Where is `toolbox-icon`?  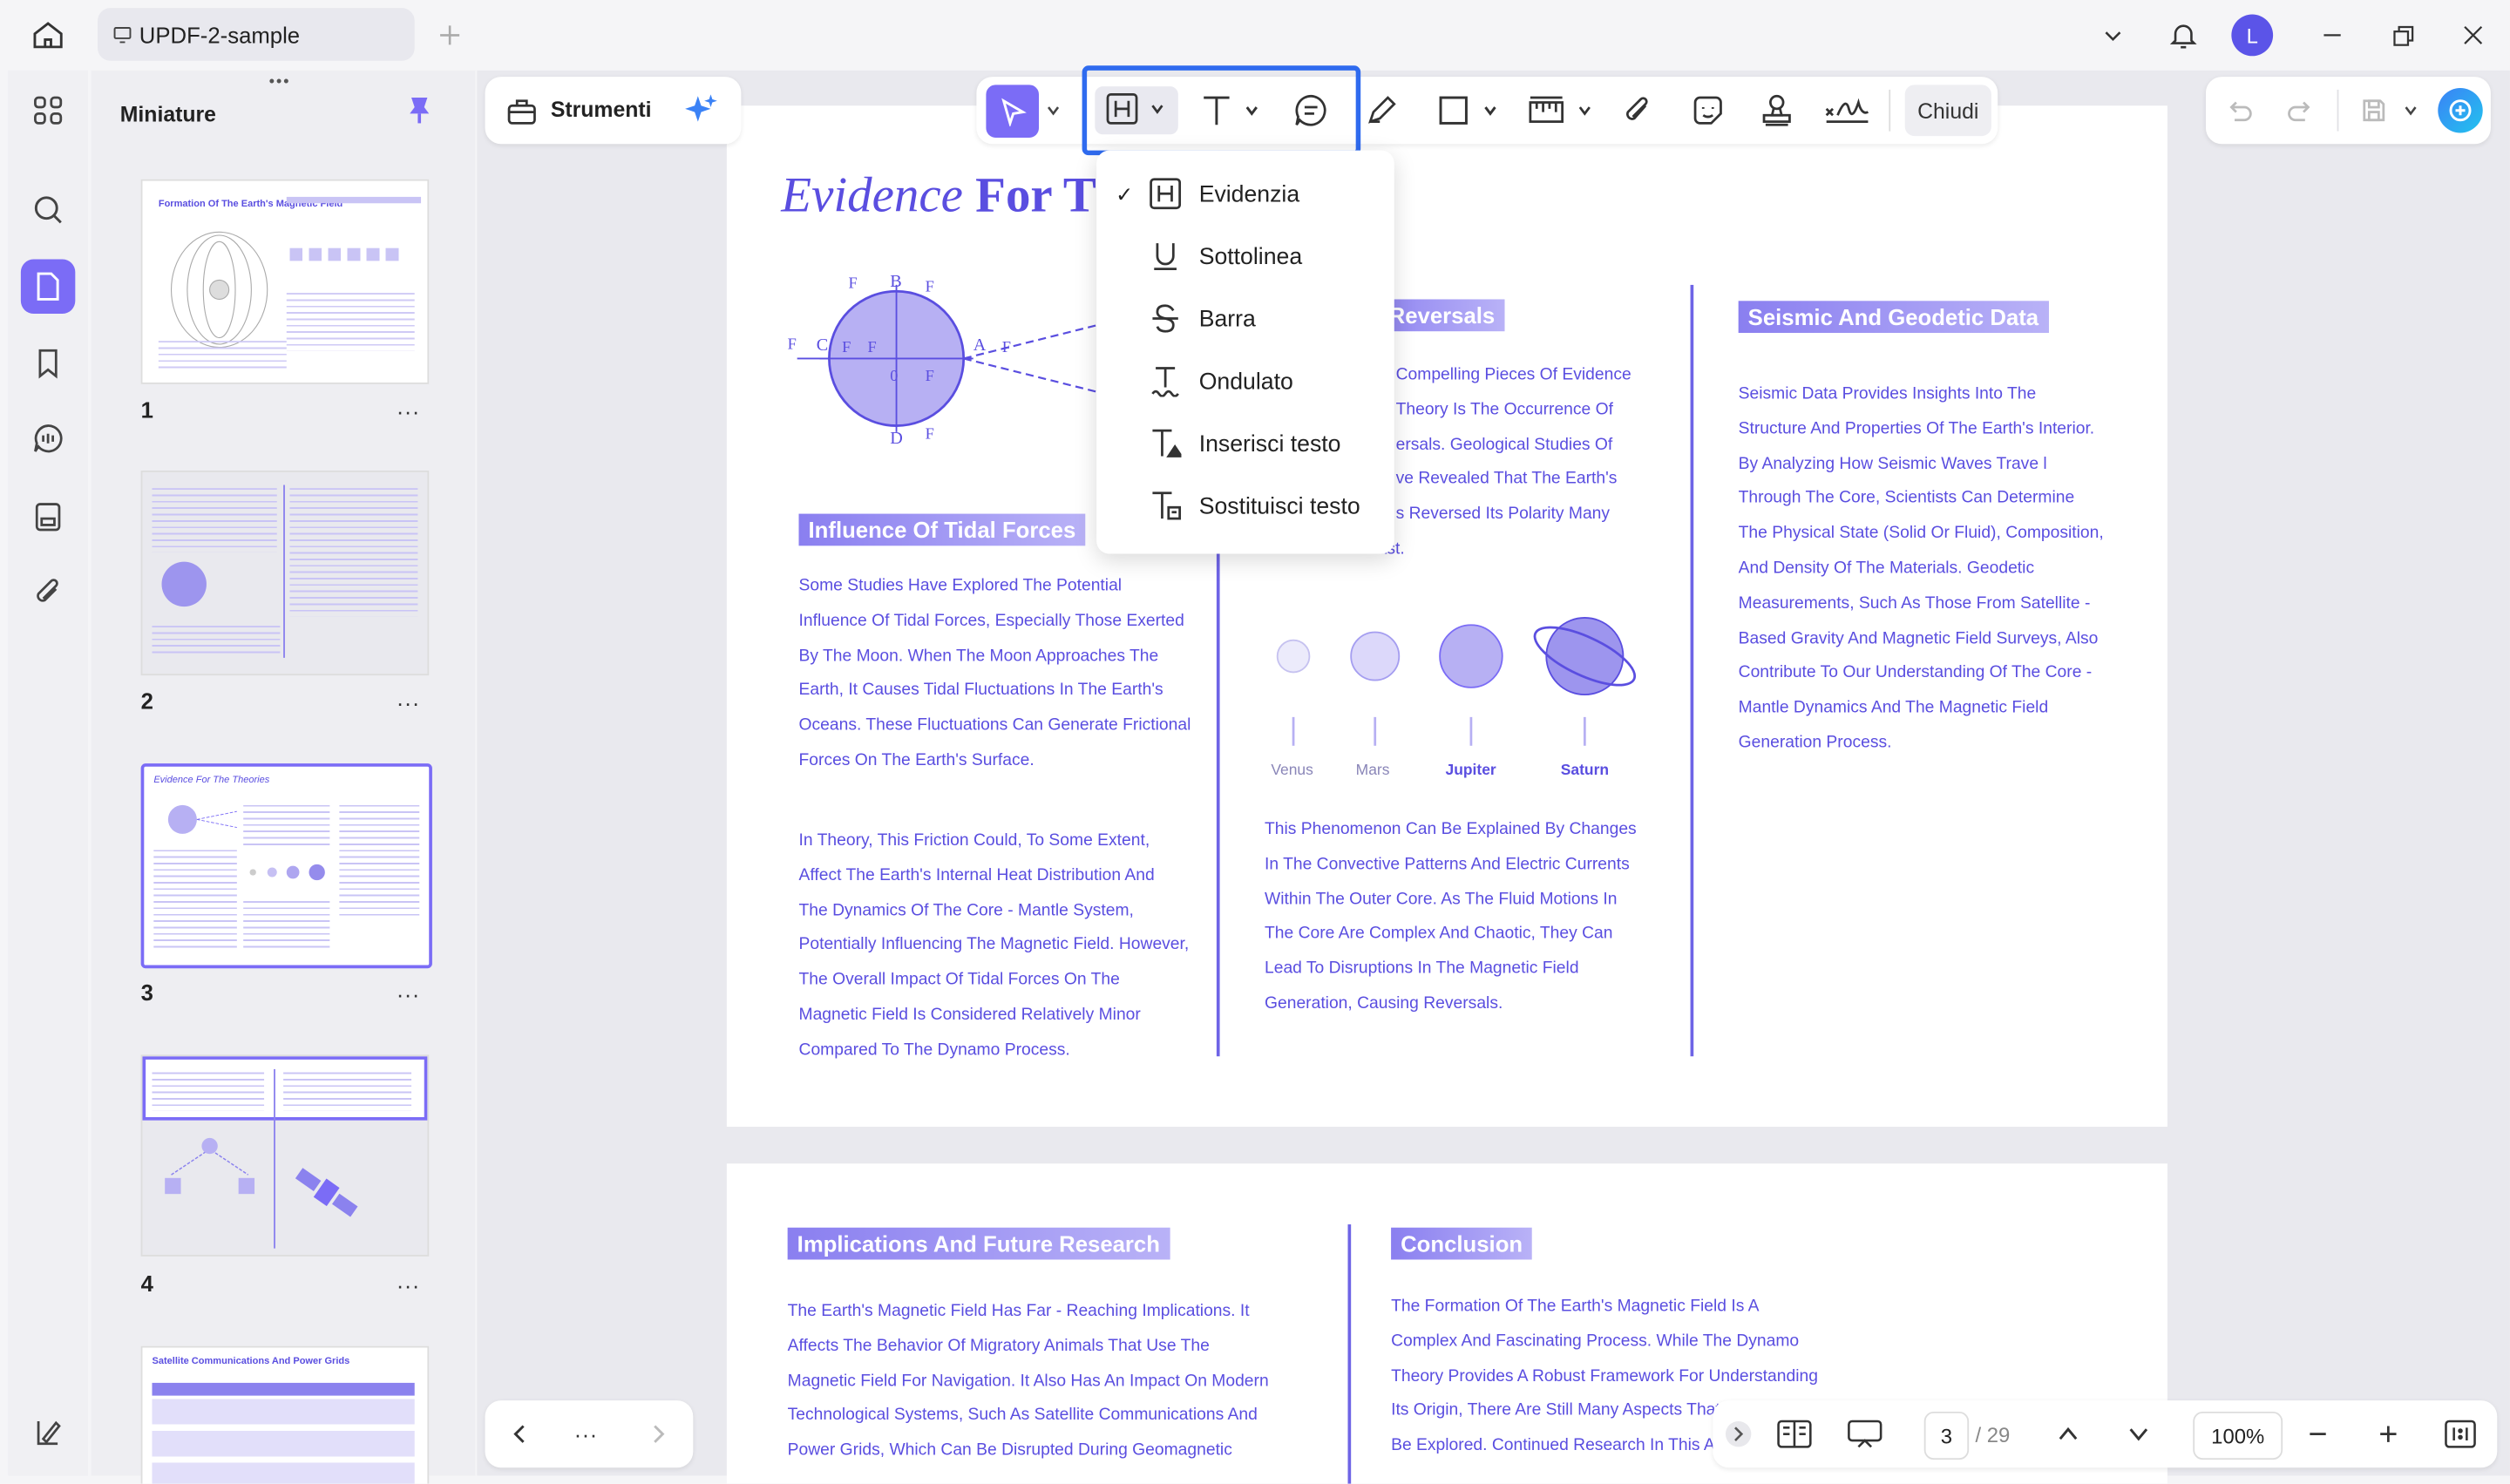
toolbox-icon is located at coordinates (522, 110).